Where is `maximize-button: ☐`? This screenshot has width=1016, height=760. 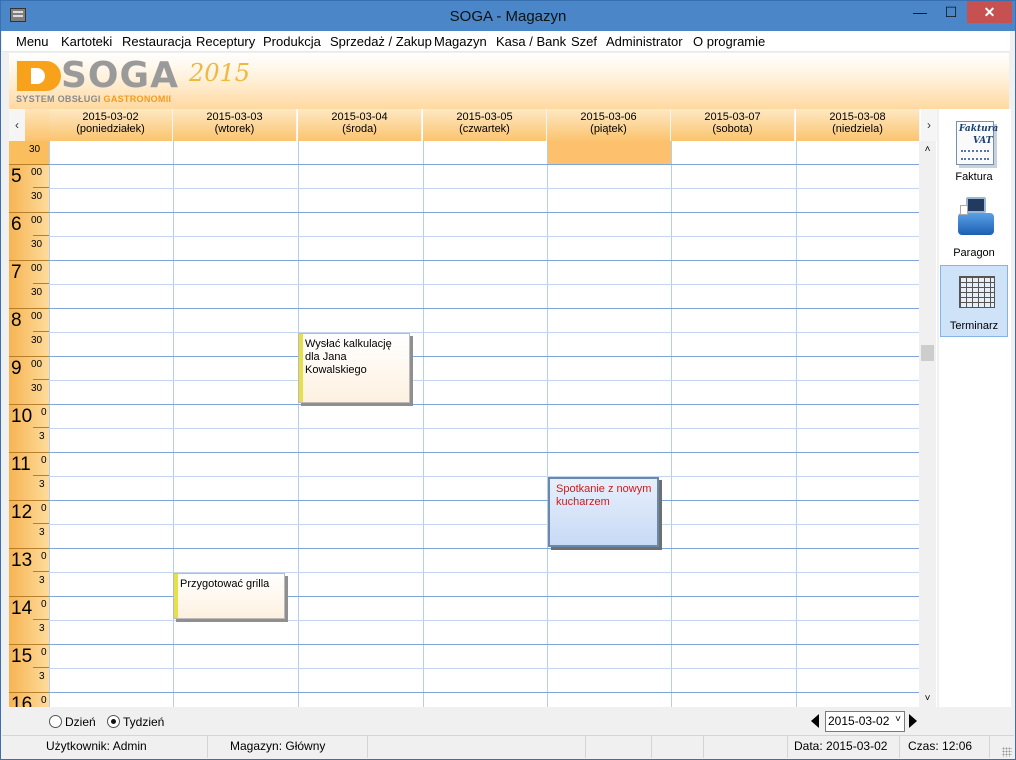 maximize-button: ☐ is located at coordinates (951, 12).